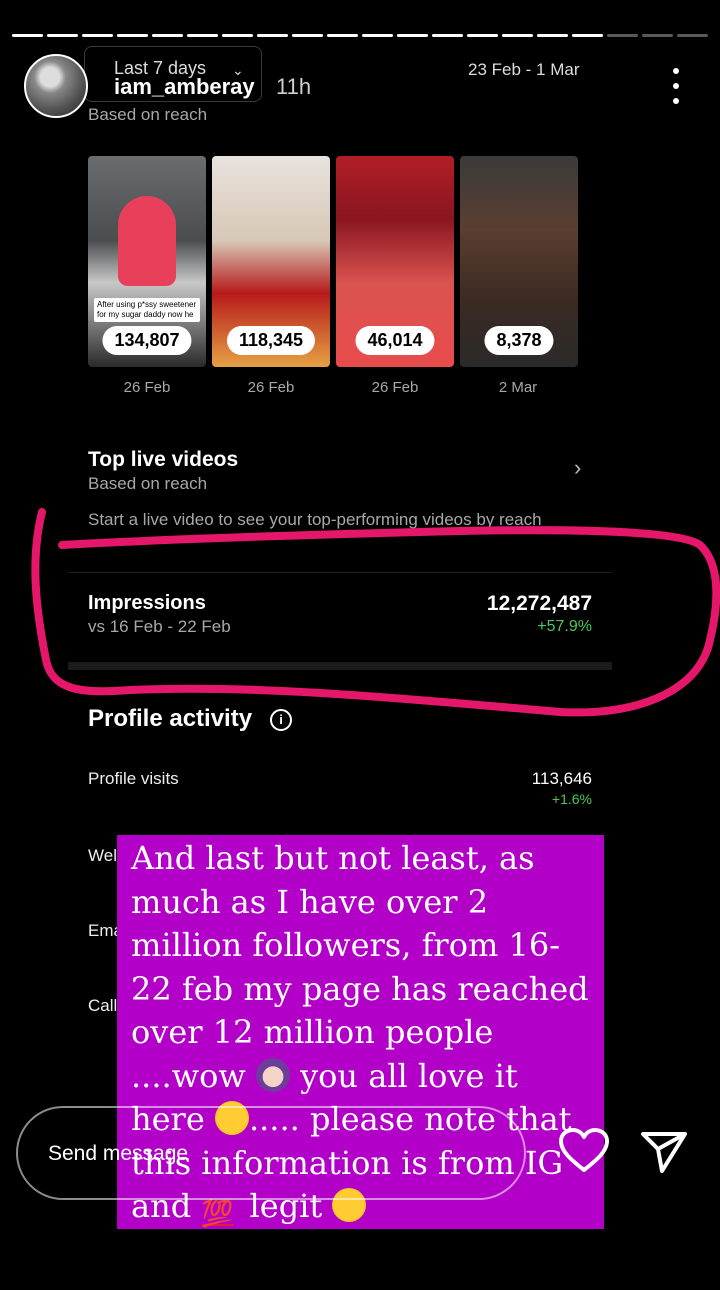 Image resolution: width=720 pixels, height=1290 pixels. What do you see at coordinates (561, 778) in the screenshot?
I see `profile-visits-value: 113,646` at bounding box center [561, 778].